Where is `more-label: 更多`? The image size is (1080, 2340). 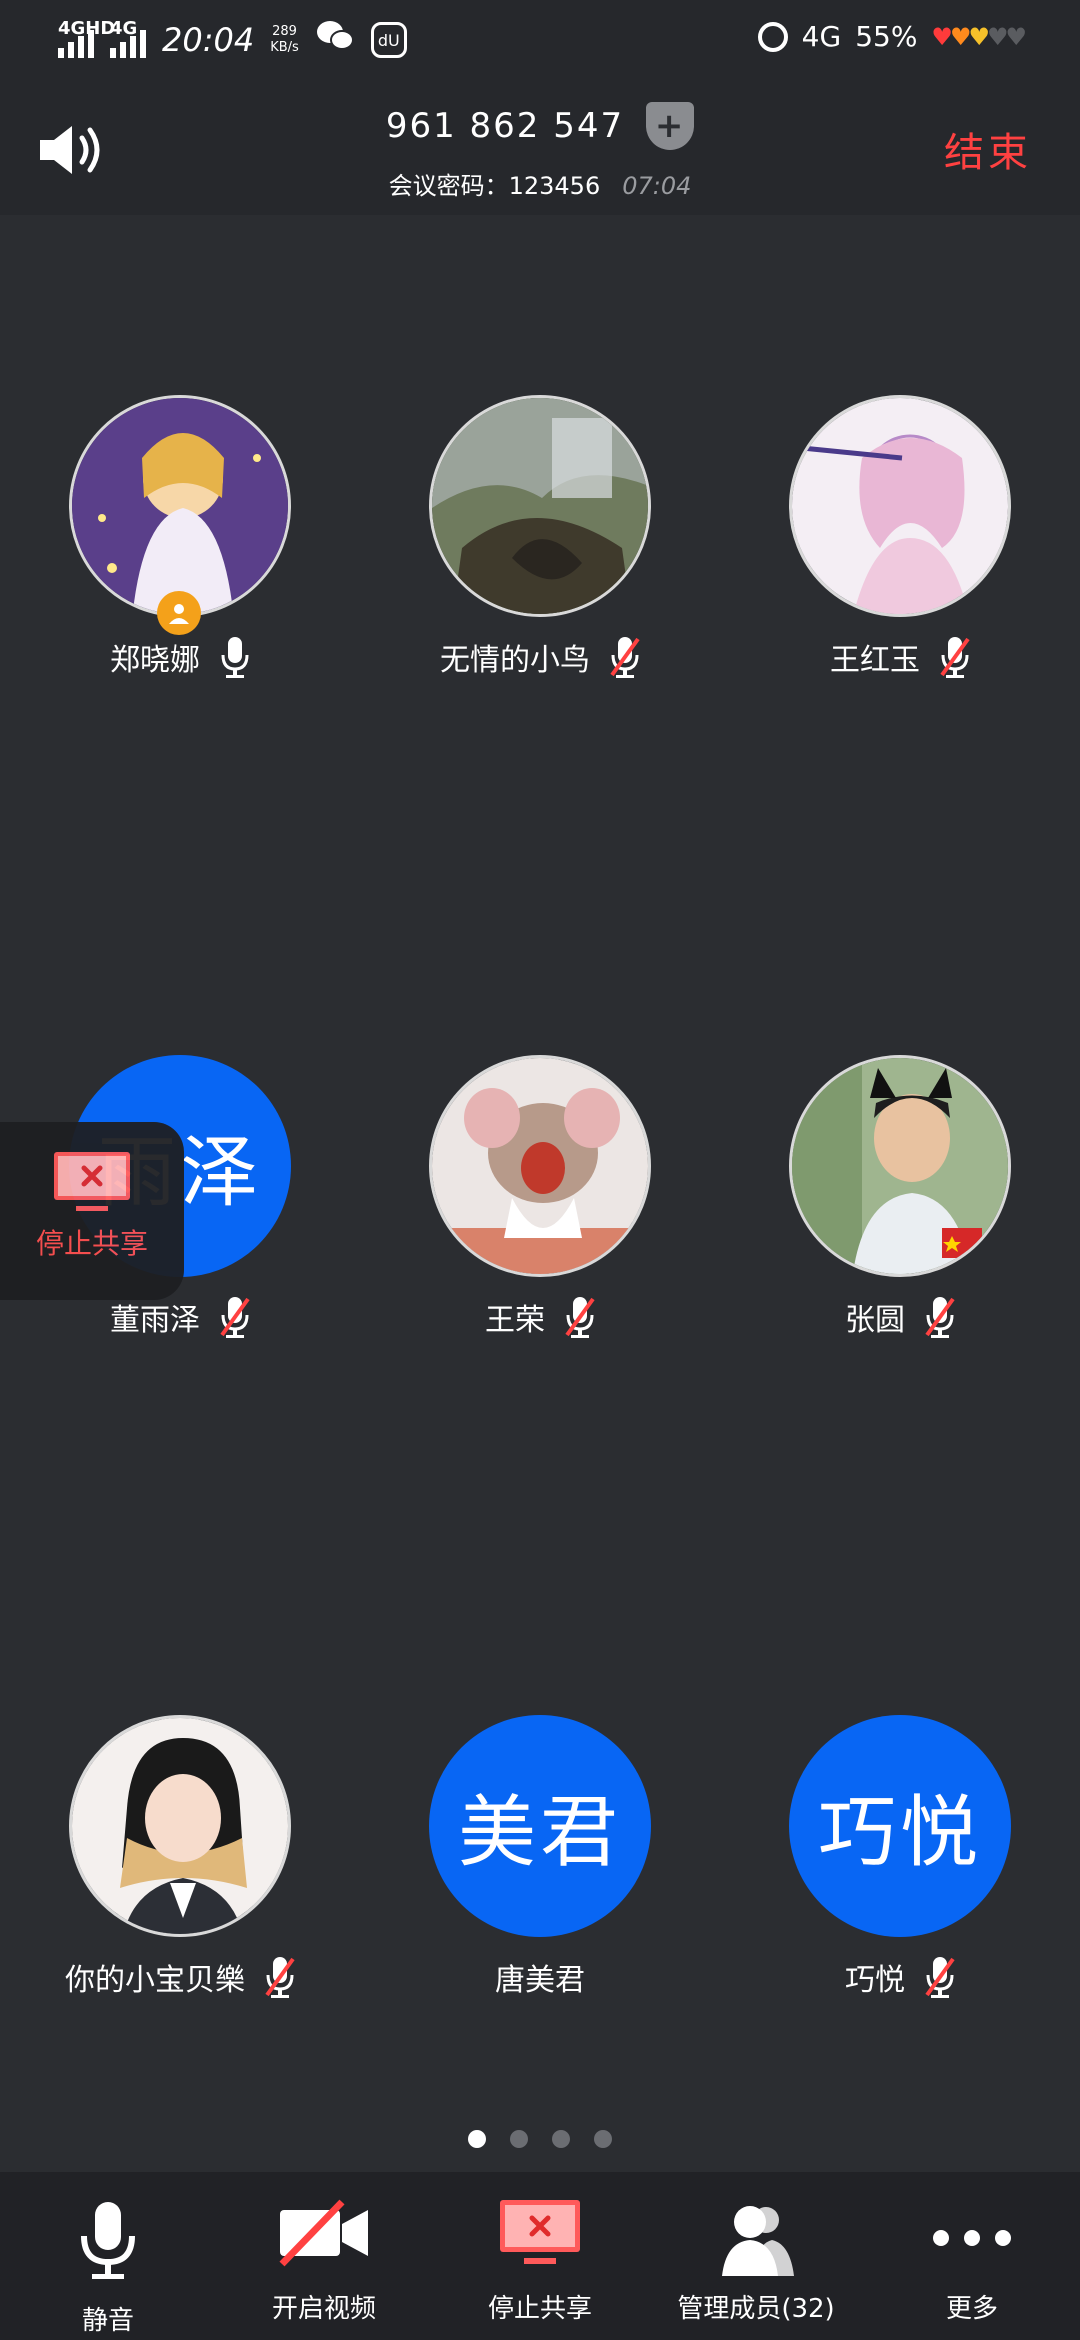
more-label: 更多 is located at coordinates (971, 2309).